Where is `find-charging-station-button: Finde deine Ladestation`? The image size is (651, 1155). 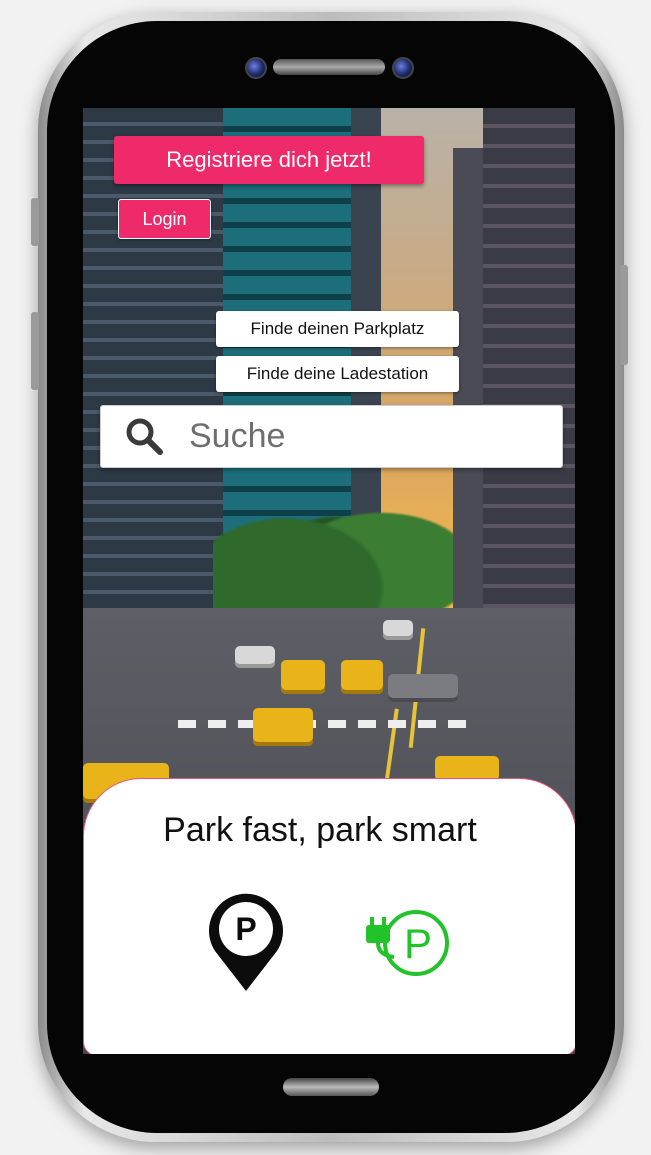
find-charging-station-button: Finde deine Ladestation is located at coordinates (337, 374).